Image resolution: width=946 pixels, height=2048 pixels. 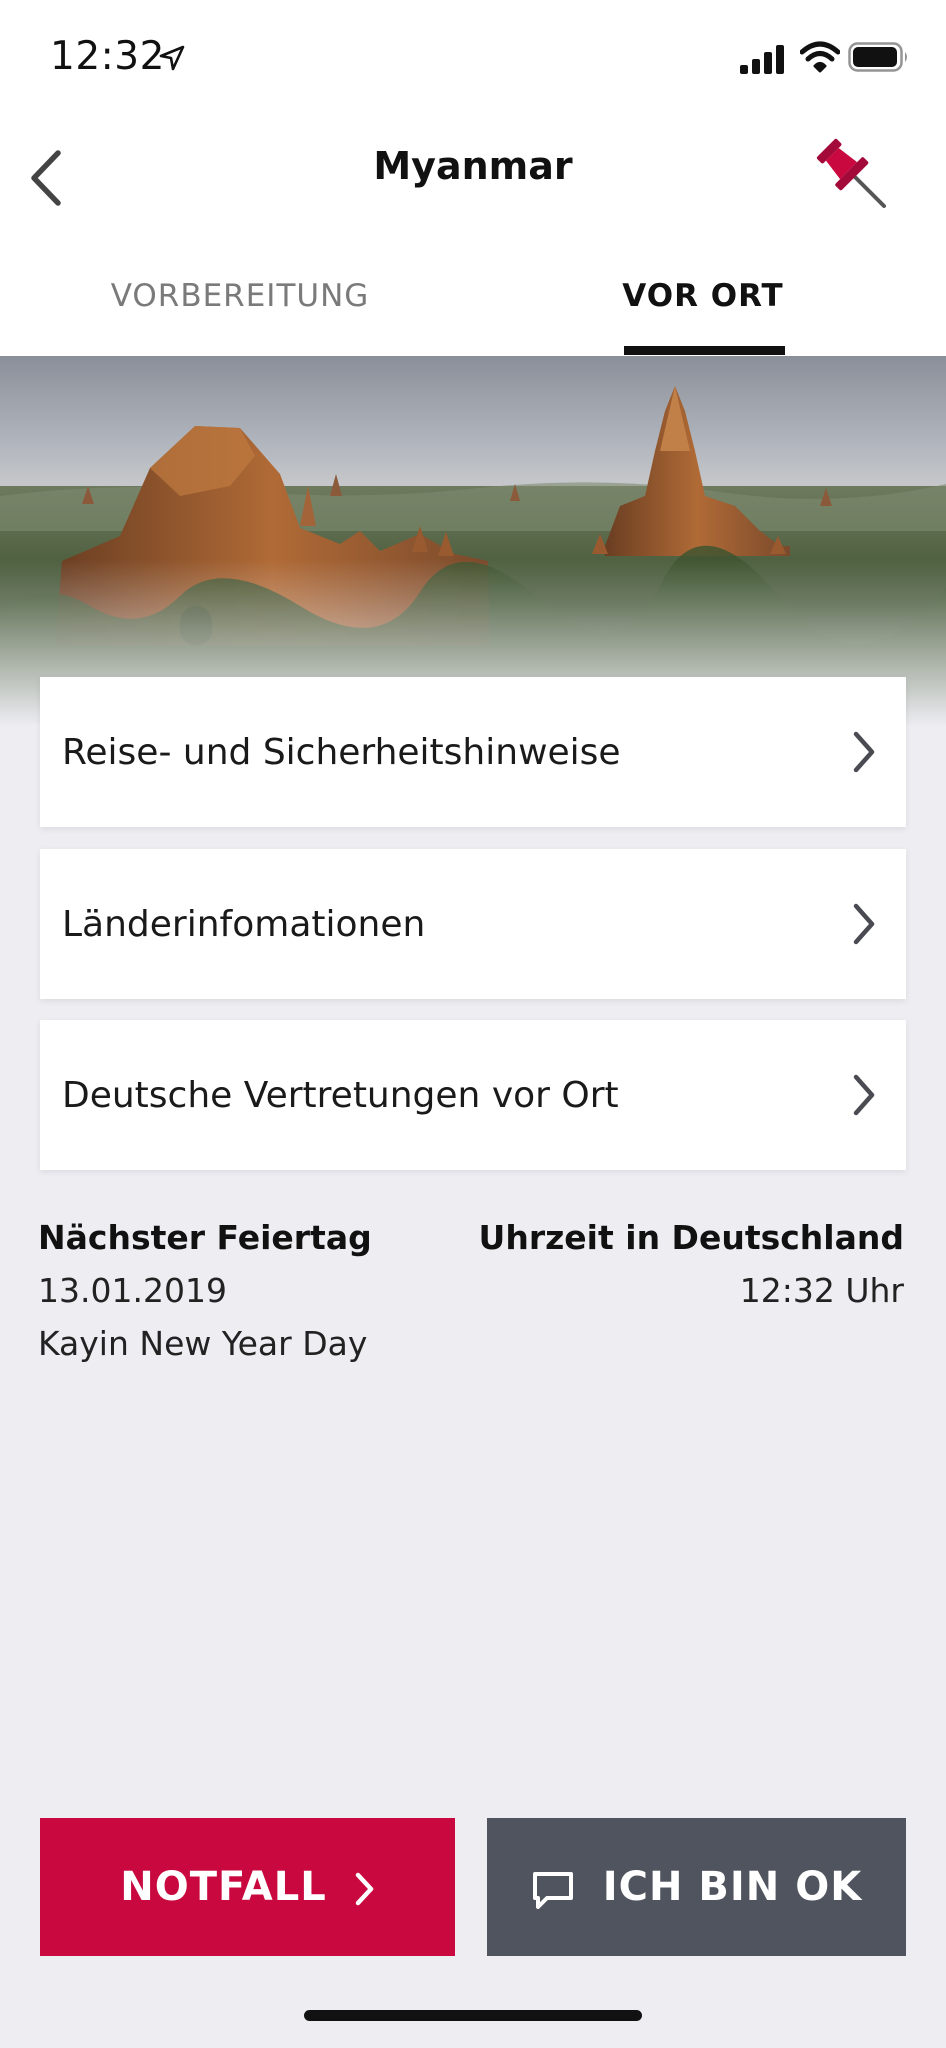 What do you see at coordinates (473, 924) in the screenshot?
I see `menu-item-laenderinformationen: Länderinfomationen` at bounding box center [473, 924].